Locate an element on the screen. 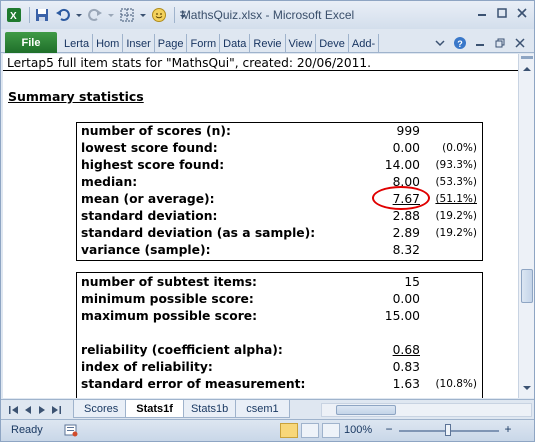 The height and width of the screenshot is (442, 535). tab-home: Hom is located at coordinates (108, 43).